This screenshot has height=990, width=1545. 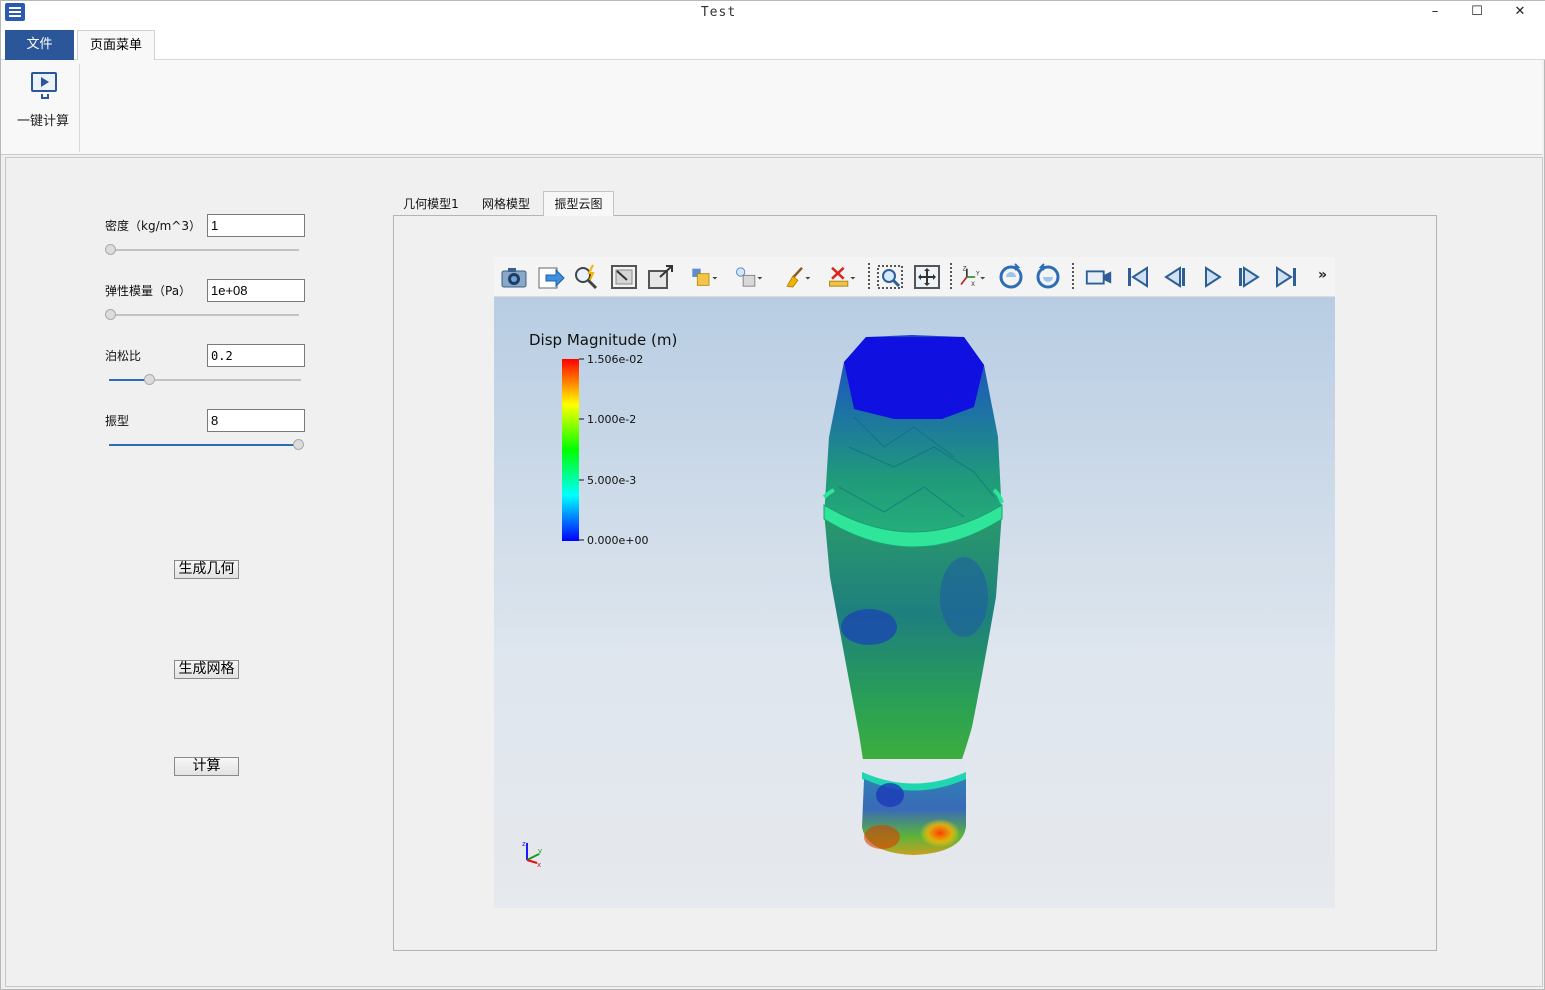 What do you see at coordinates (1520, 13) in the screenshot?
I see `close-button: ✕` at bounding box center [1520, 13].